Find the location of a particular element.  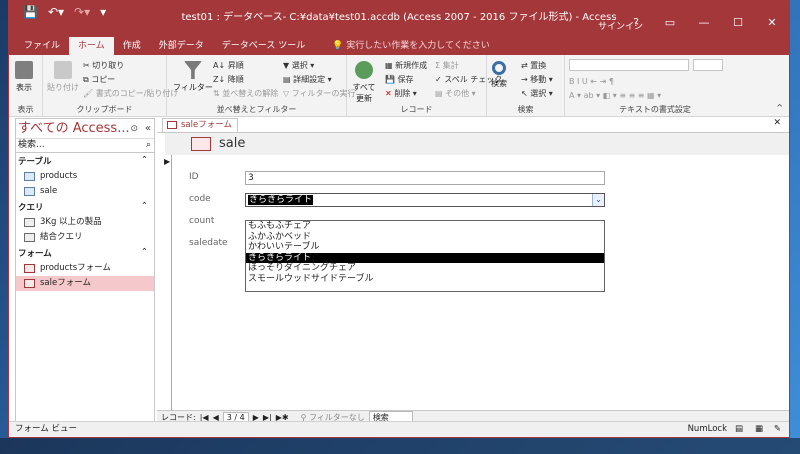

nav-header: すべての Access... ⊙ « is located at coordinates (85, 129).